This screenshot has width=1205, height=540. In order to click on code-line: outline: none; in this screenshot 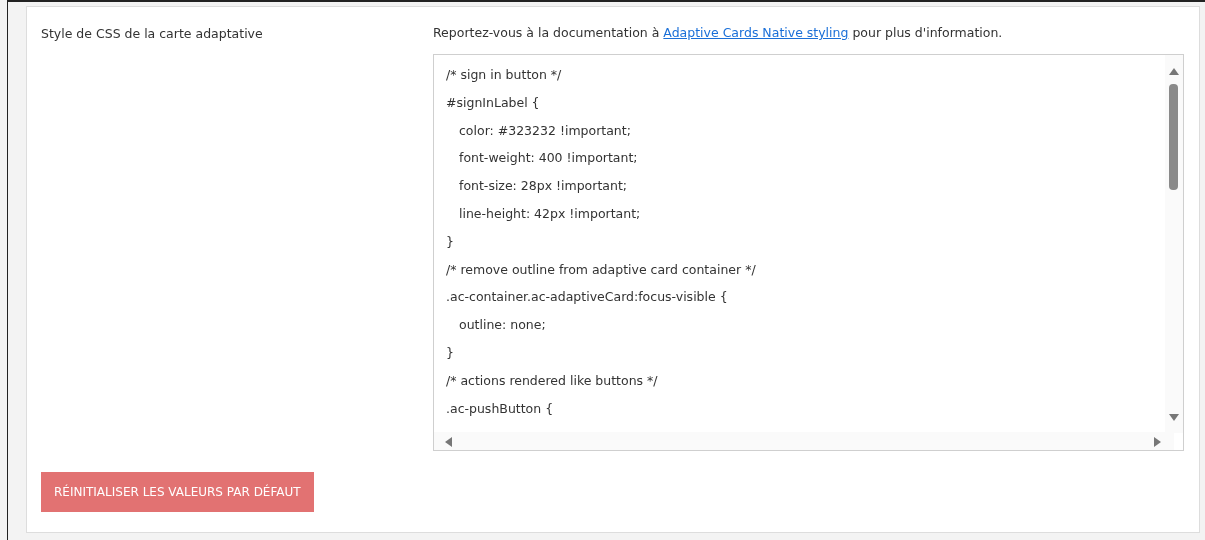, I will do `click(502, 325)`.